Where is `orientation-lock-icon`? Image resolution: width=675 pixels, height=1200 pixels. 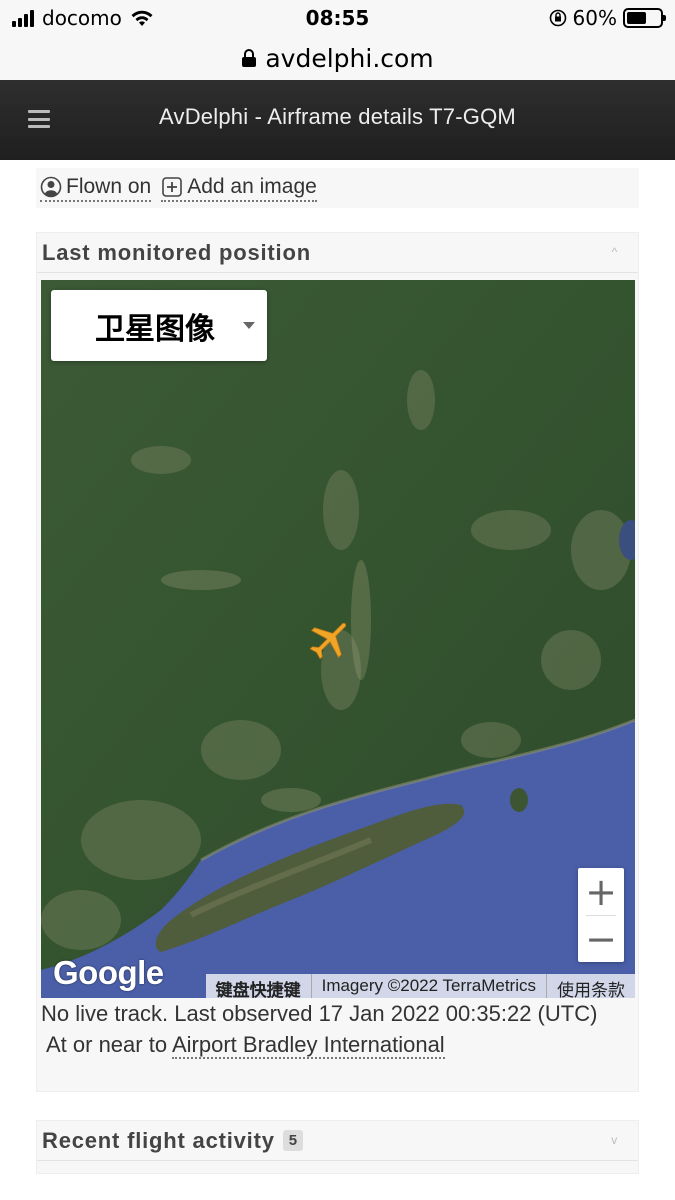
orientation-lock-icon is located at coordinates (557, 18).